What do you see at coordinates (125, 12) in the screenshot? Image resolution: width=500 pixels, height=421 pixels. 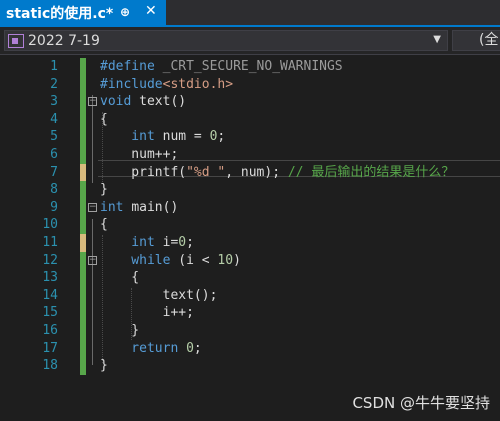 I see `pin-icon: ⊕` at bounding box center [125, 12].